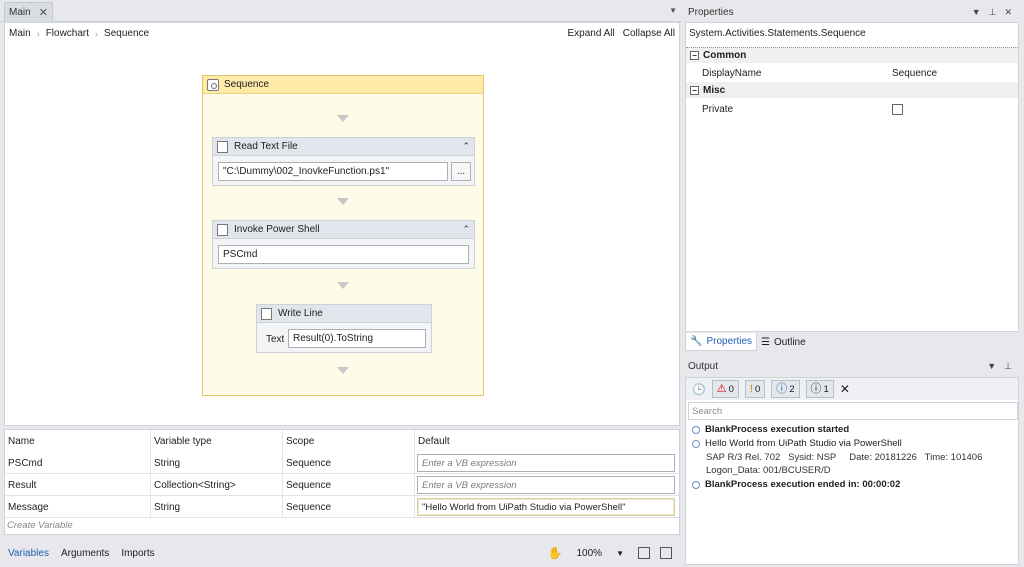  I want to click on breadcrumb-sequence: Sequence, so click(126, 33).